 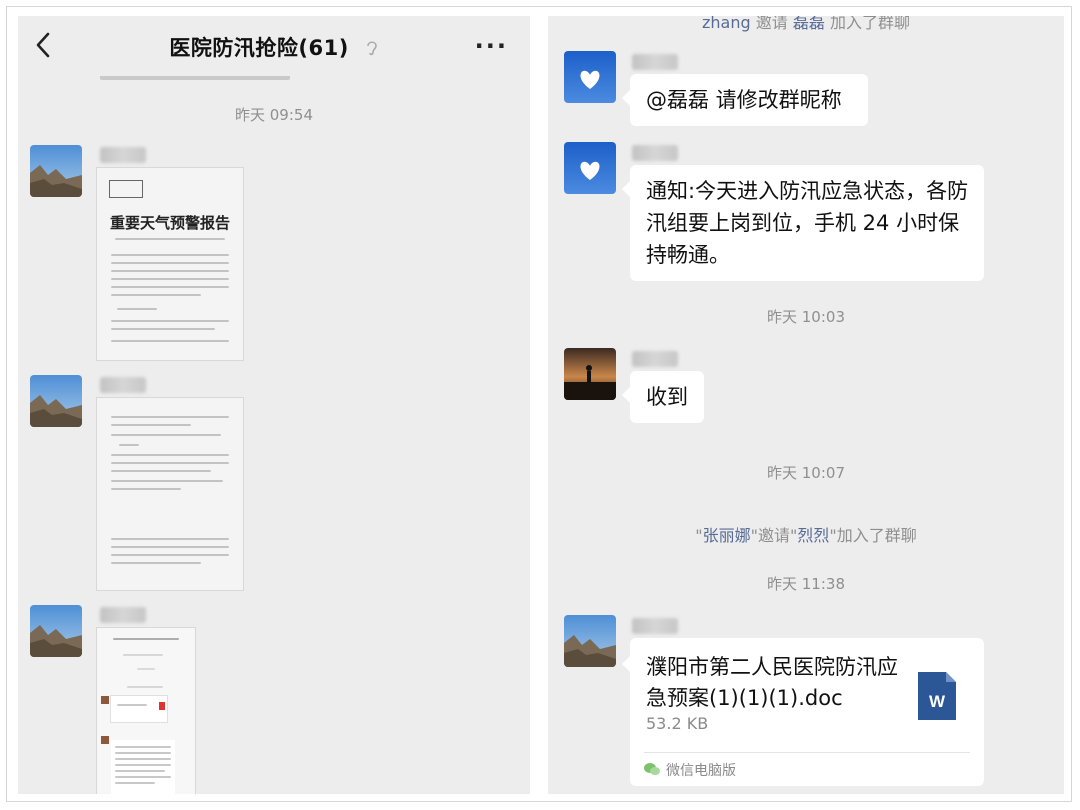 What do you see at coordinates (806, 473) in the screenshot?
I see `timestamp: 昨天 10:07` at bounding box center [806, 473].